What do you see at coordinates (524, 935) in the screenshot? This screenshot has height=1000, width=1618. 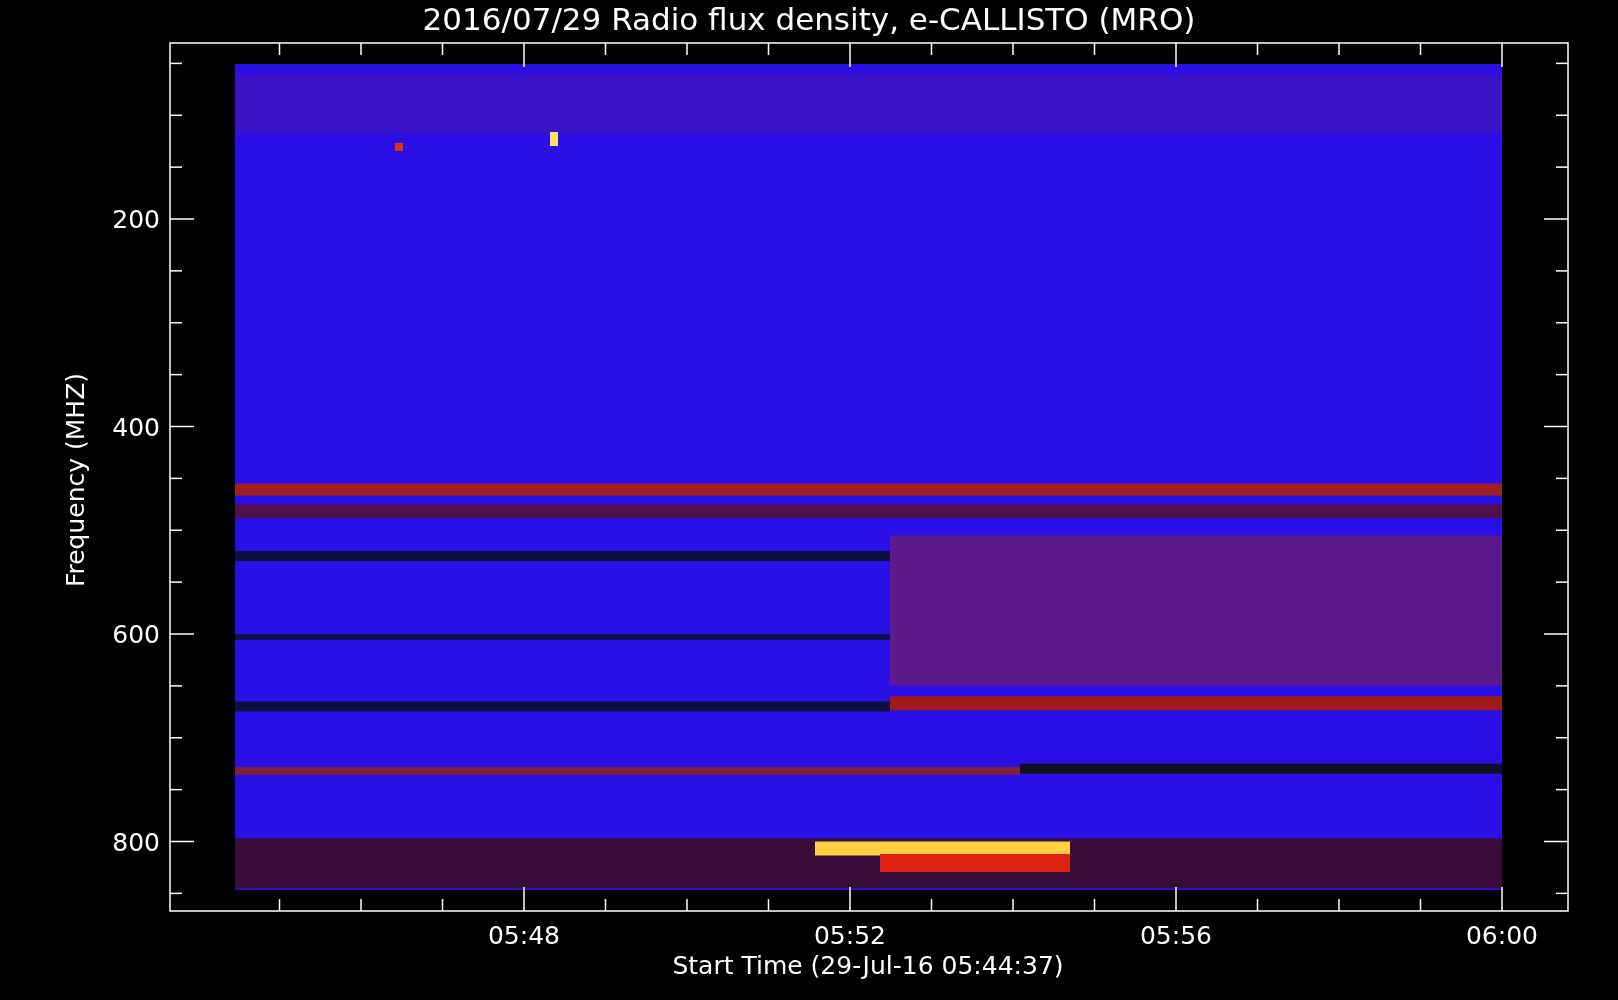 I see `tick-label: 05:48` at bounding box center [524, 935].